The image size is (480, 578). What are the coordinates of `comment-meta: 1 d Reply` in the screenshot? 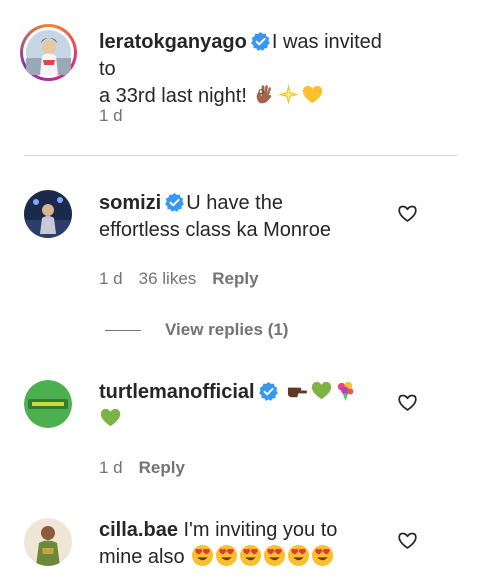 It's located at (150, 468).